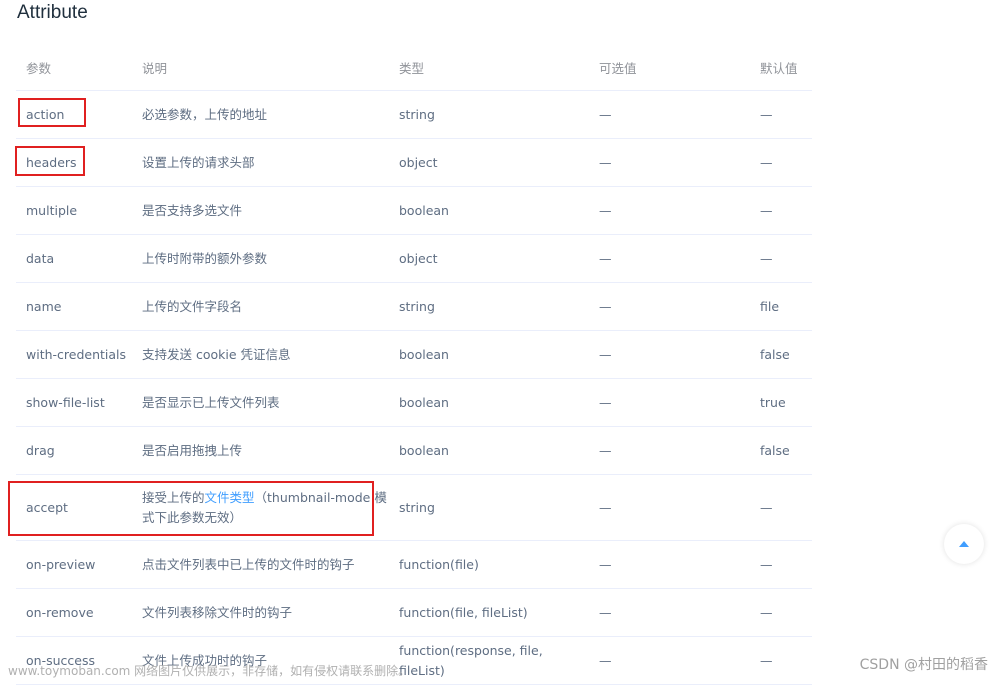 This screenshot has height=685, width=1000. I want to click on cell-param: accept, so click(74, 507).